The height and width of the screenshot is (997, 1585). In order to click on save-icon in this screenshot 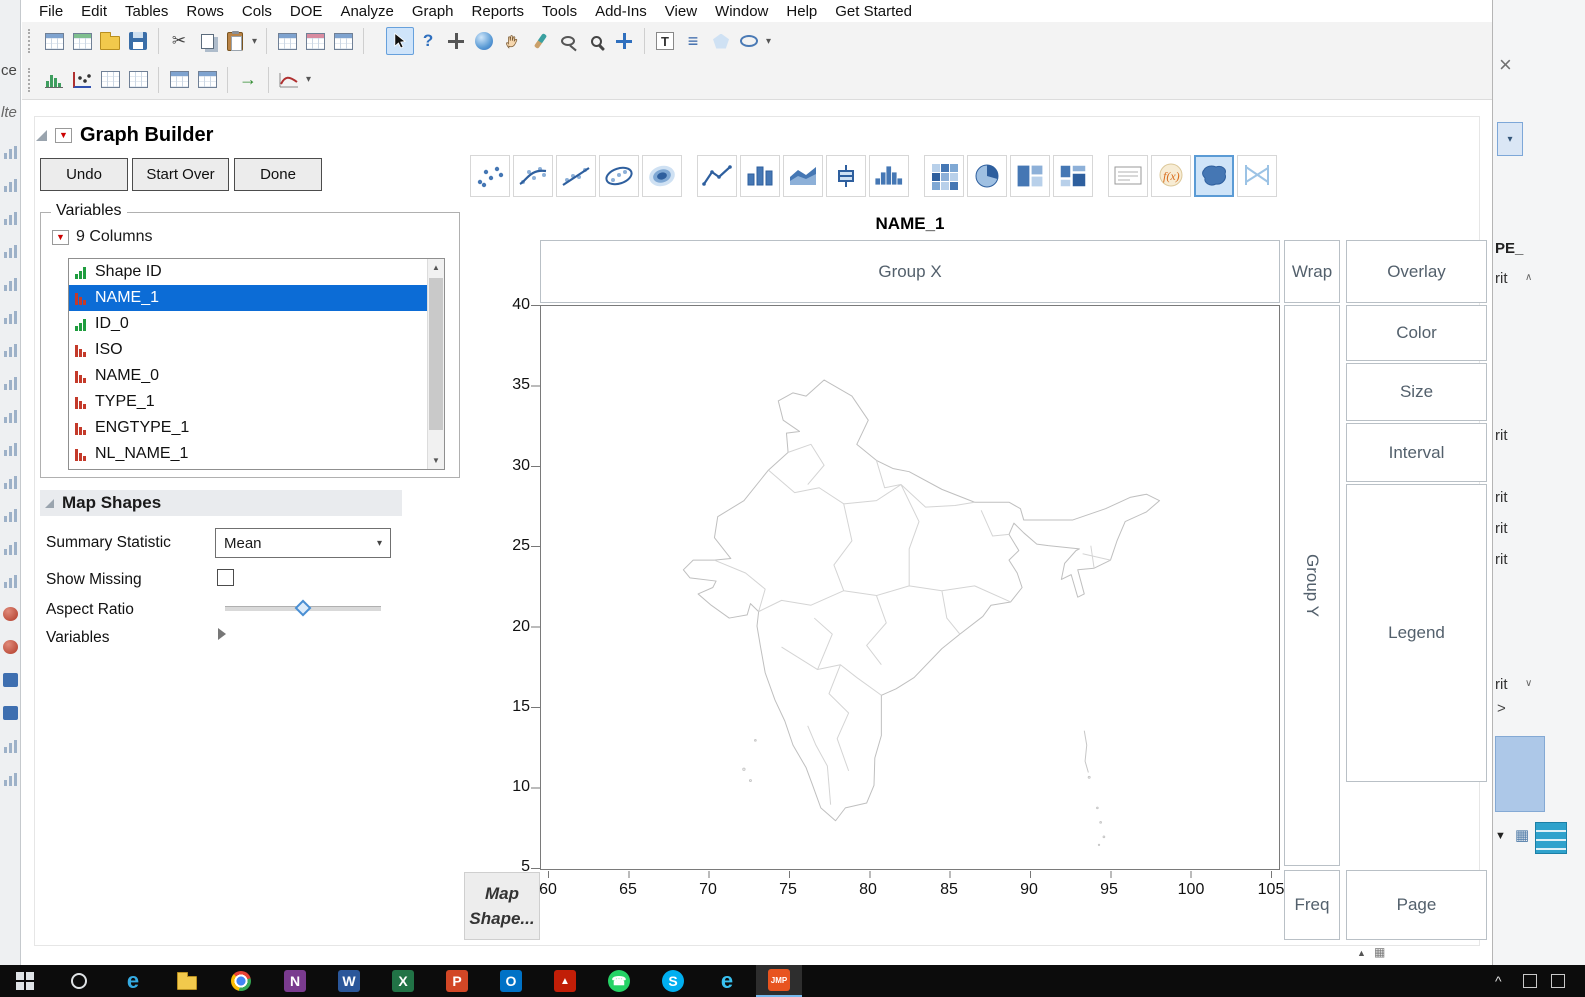, I will do `click(138, 41)`.